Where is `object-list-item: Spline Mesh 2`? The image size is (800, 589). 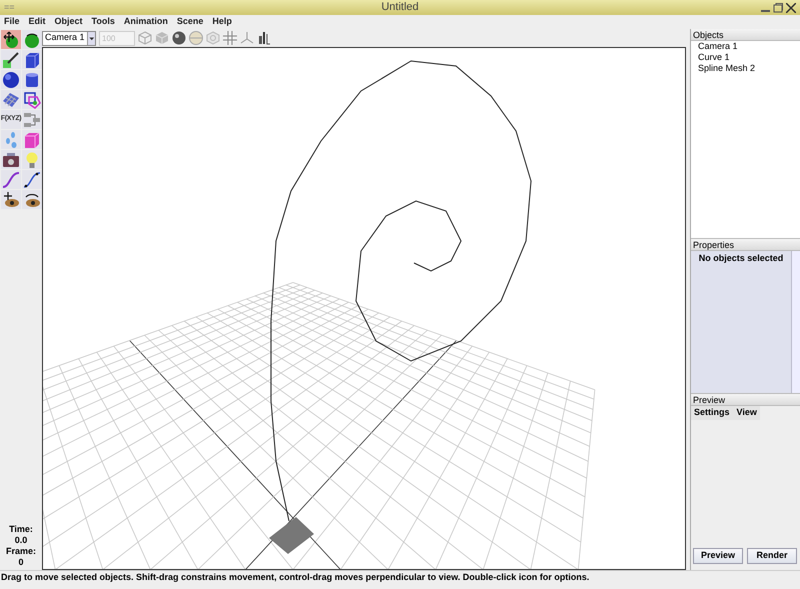
object-list-item: Spline Mesh 2 is located at coordinates (745, 68).